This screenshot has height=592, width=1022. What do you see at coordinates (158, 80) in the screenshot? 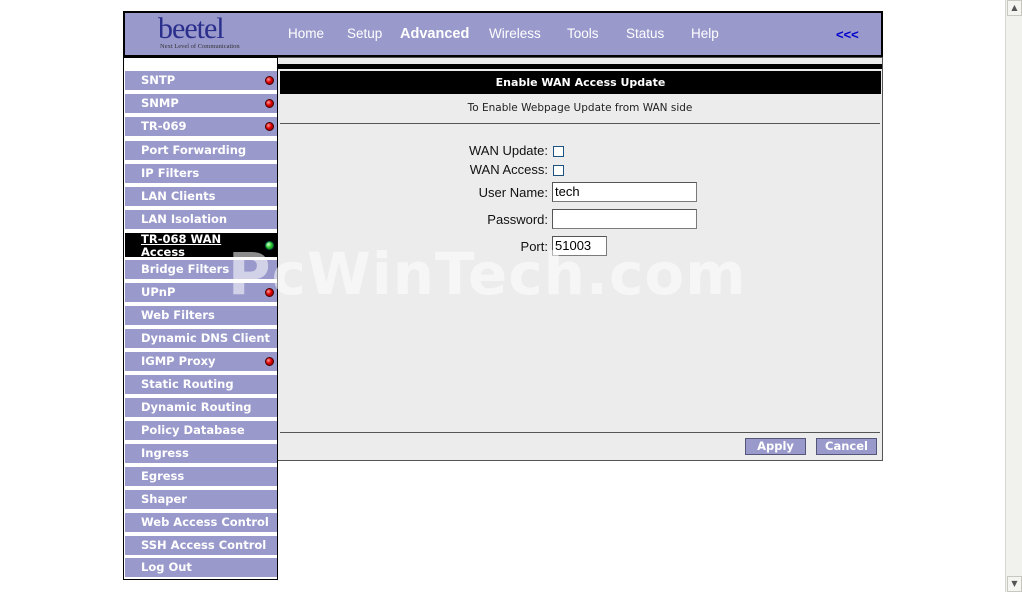
I see `sidebar-item-label: SNTP` at bounding box center [158, 80].